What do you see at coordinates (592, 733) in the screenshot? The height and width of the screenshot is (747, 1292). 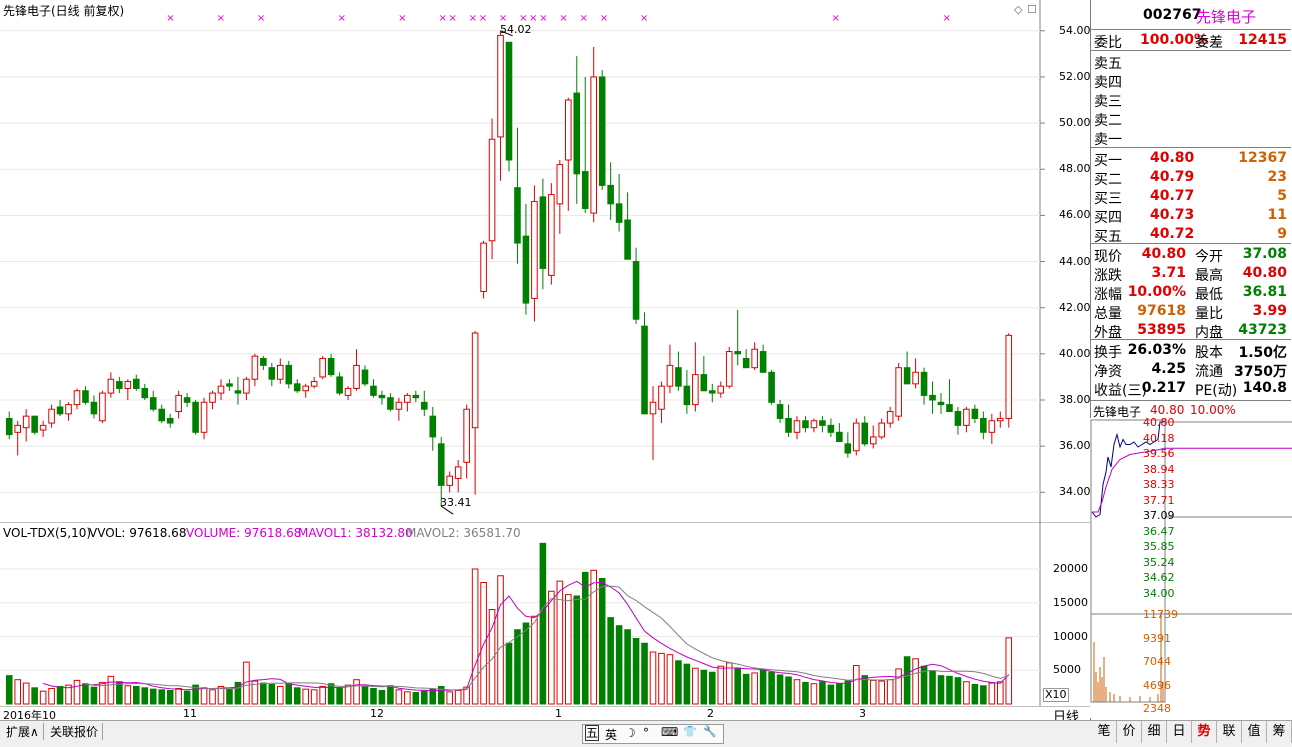 I see `ime-wubi-icon: 五` at bounding box center [592, 733].